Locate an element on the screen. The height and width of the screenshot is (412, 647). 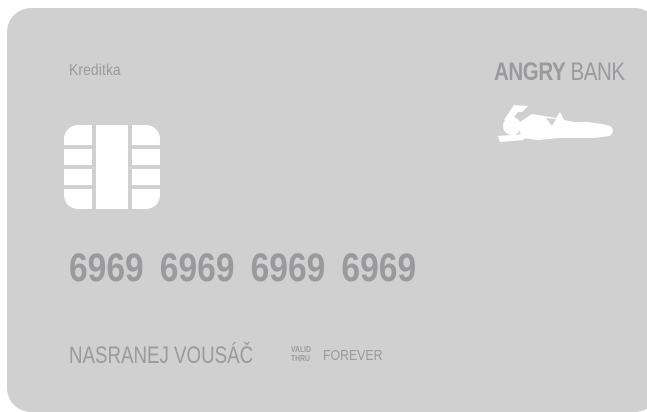
card-number: 6969 6969 6969 6969 is located at coordinates (243, 268).